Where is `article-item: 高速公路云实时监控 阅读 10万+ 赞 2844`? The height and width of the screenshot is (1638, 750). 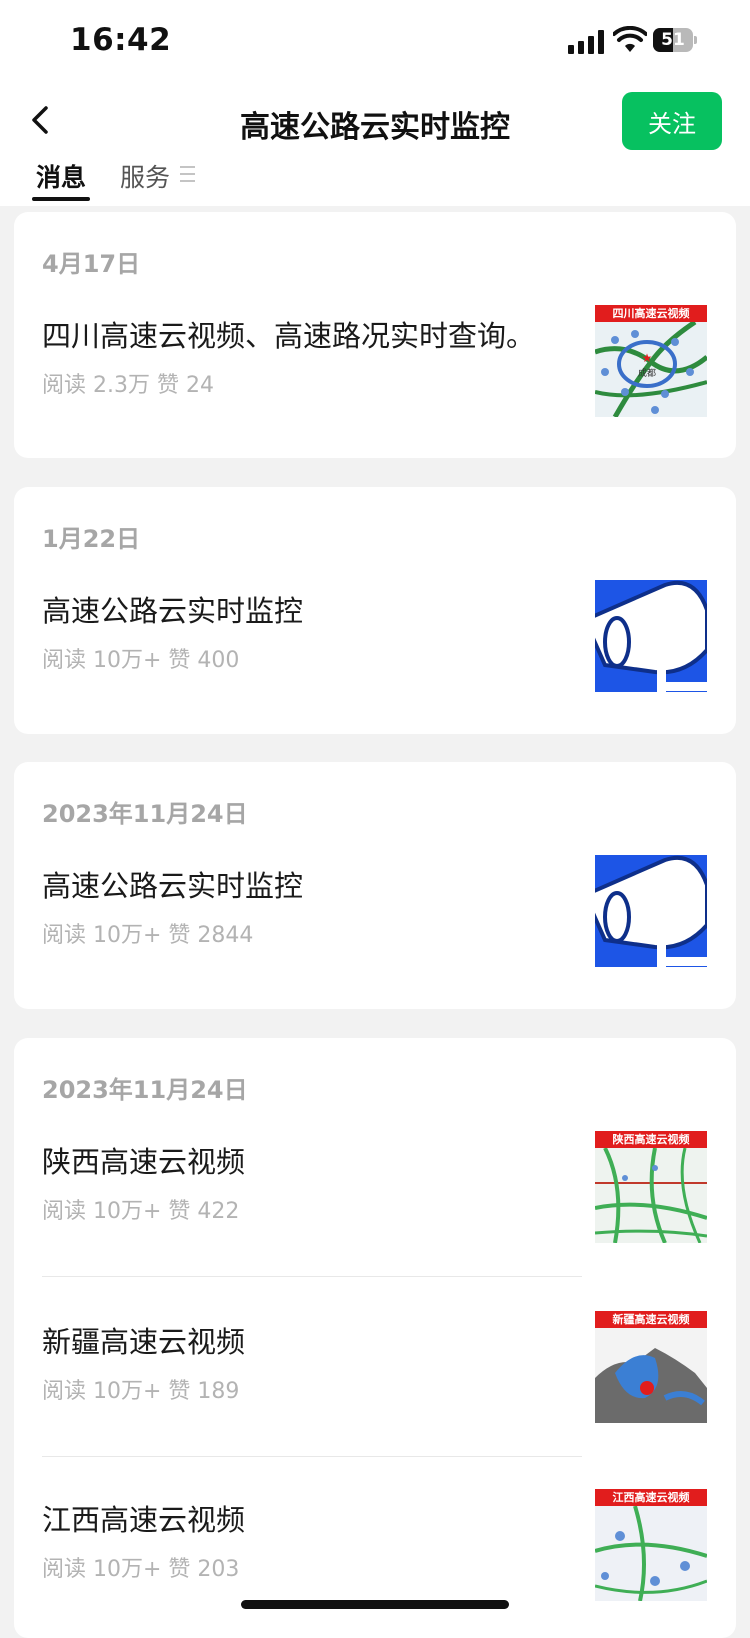
article-item: 高速公路云实时监控 阅读 10万+ 赞 2844 is located at coordinates (375, 911).